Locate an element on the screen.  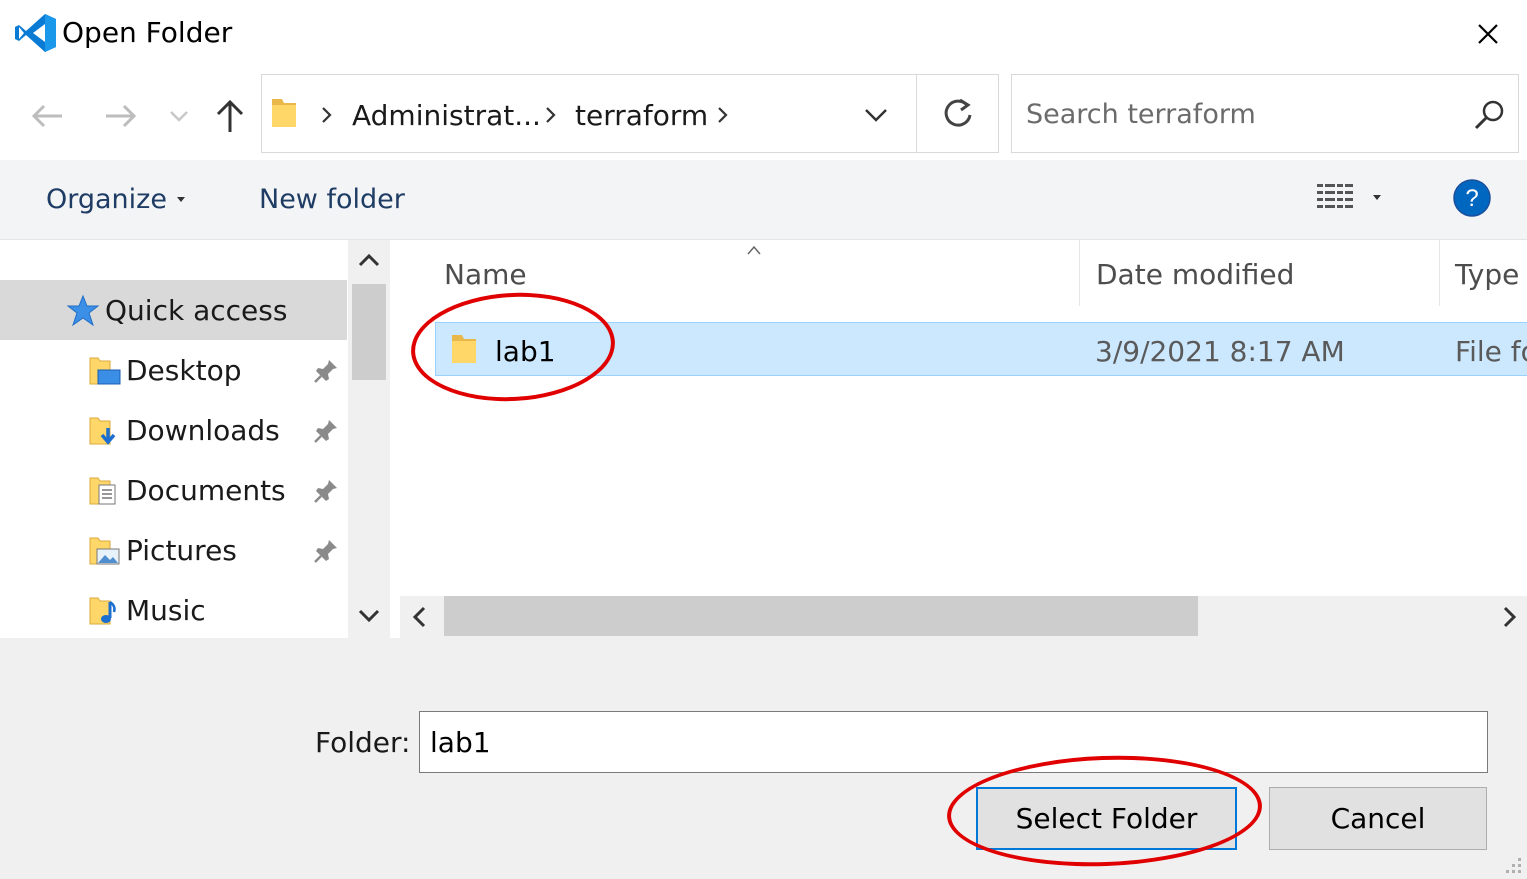
file-row-lab1: lab1 3/9/2021 8:17 AM File fo is located at coordinates (981, 349).